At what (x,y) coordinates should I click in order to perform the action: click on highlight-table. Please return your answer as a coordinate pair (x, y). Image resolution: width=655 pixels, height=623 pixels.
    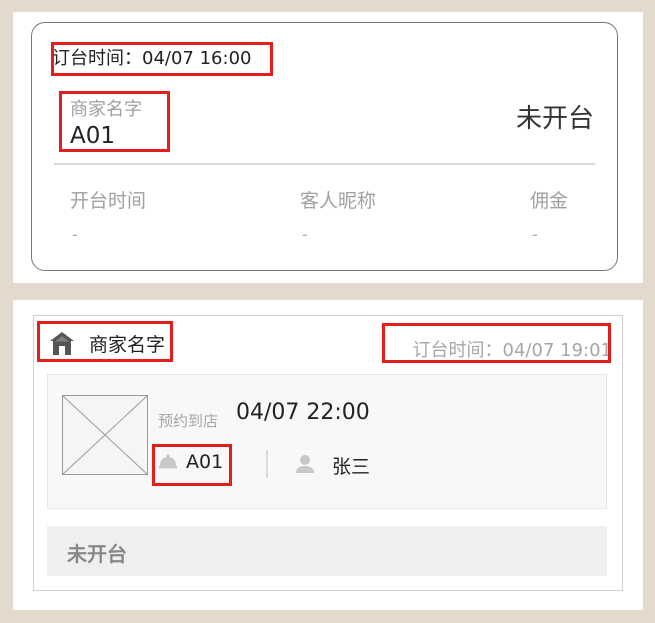
    Looking at the image, I should click on (192, 465).